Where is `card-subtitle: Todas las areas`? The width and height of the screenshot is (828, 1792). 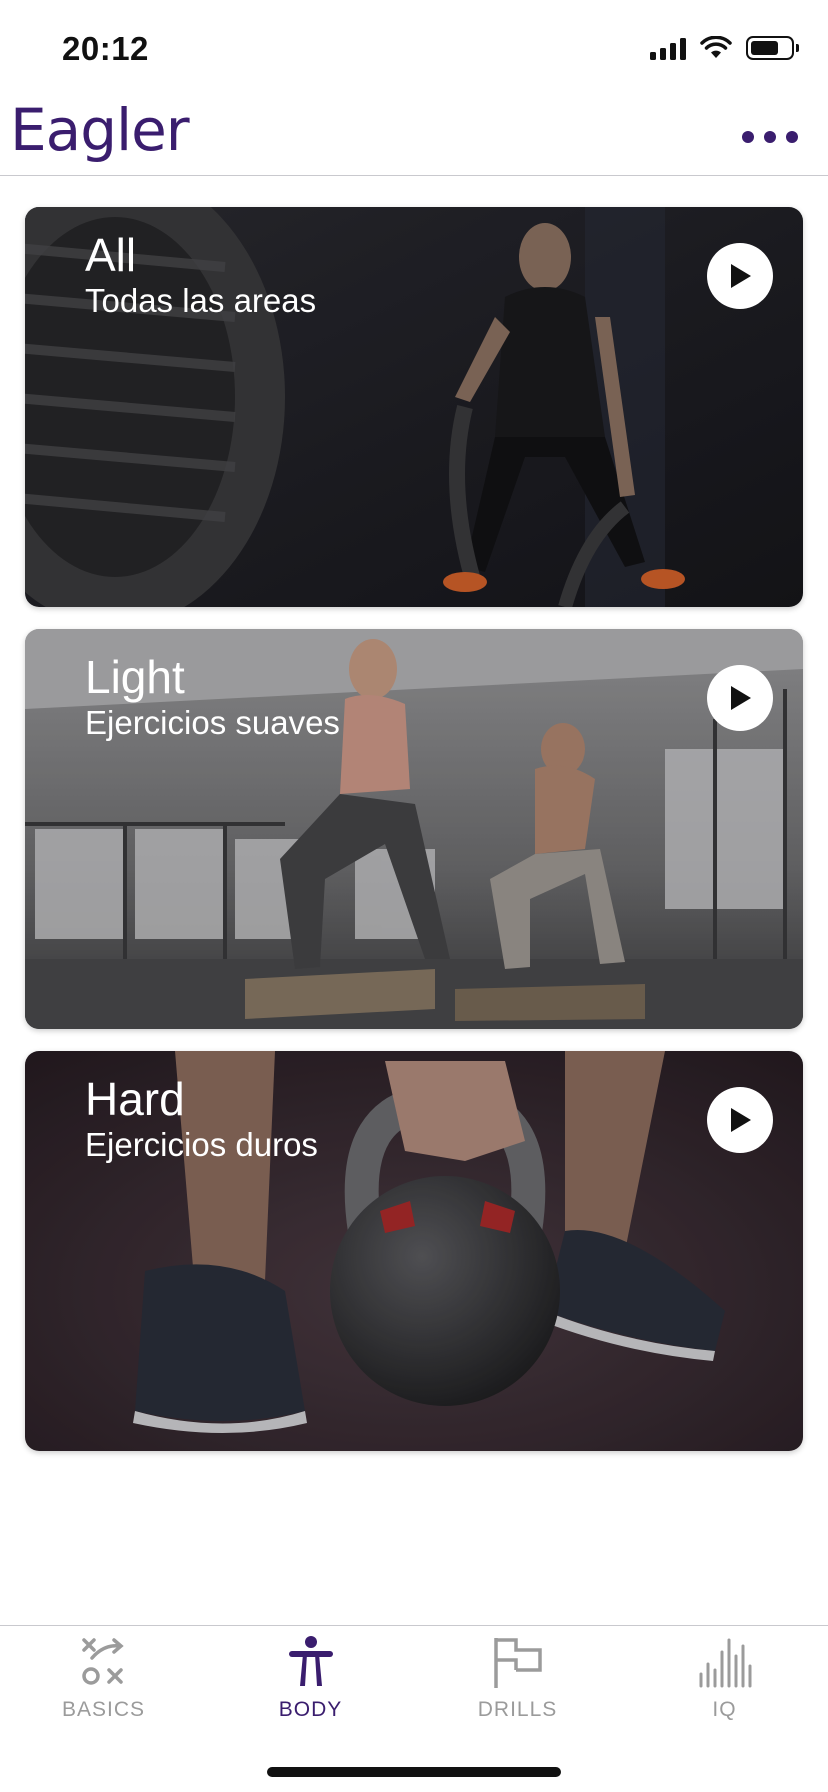
card-subtitle: Todas las areas is located at coordinates (201, 300).